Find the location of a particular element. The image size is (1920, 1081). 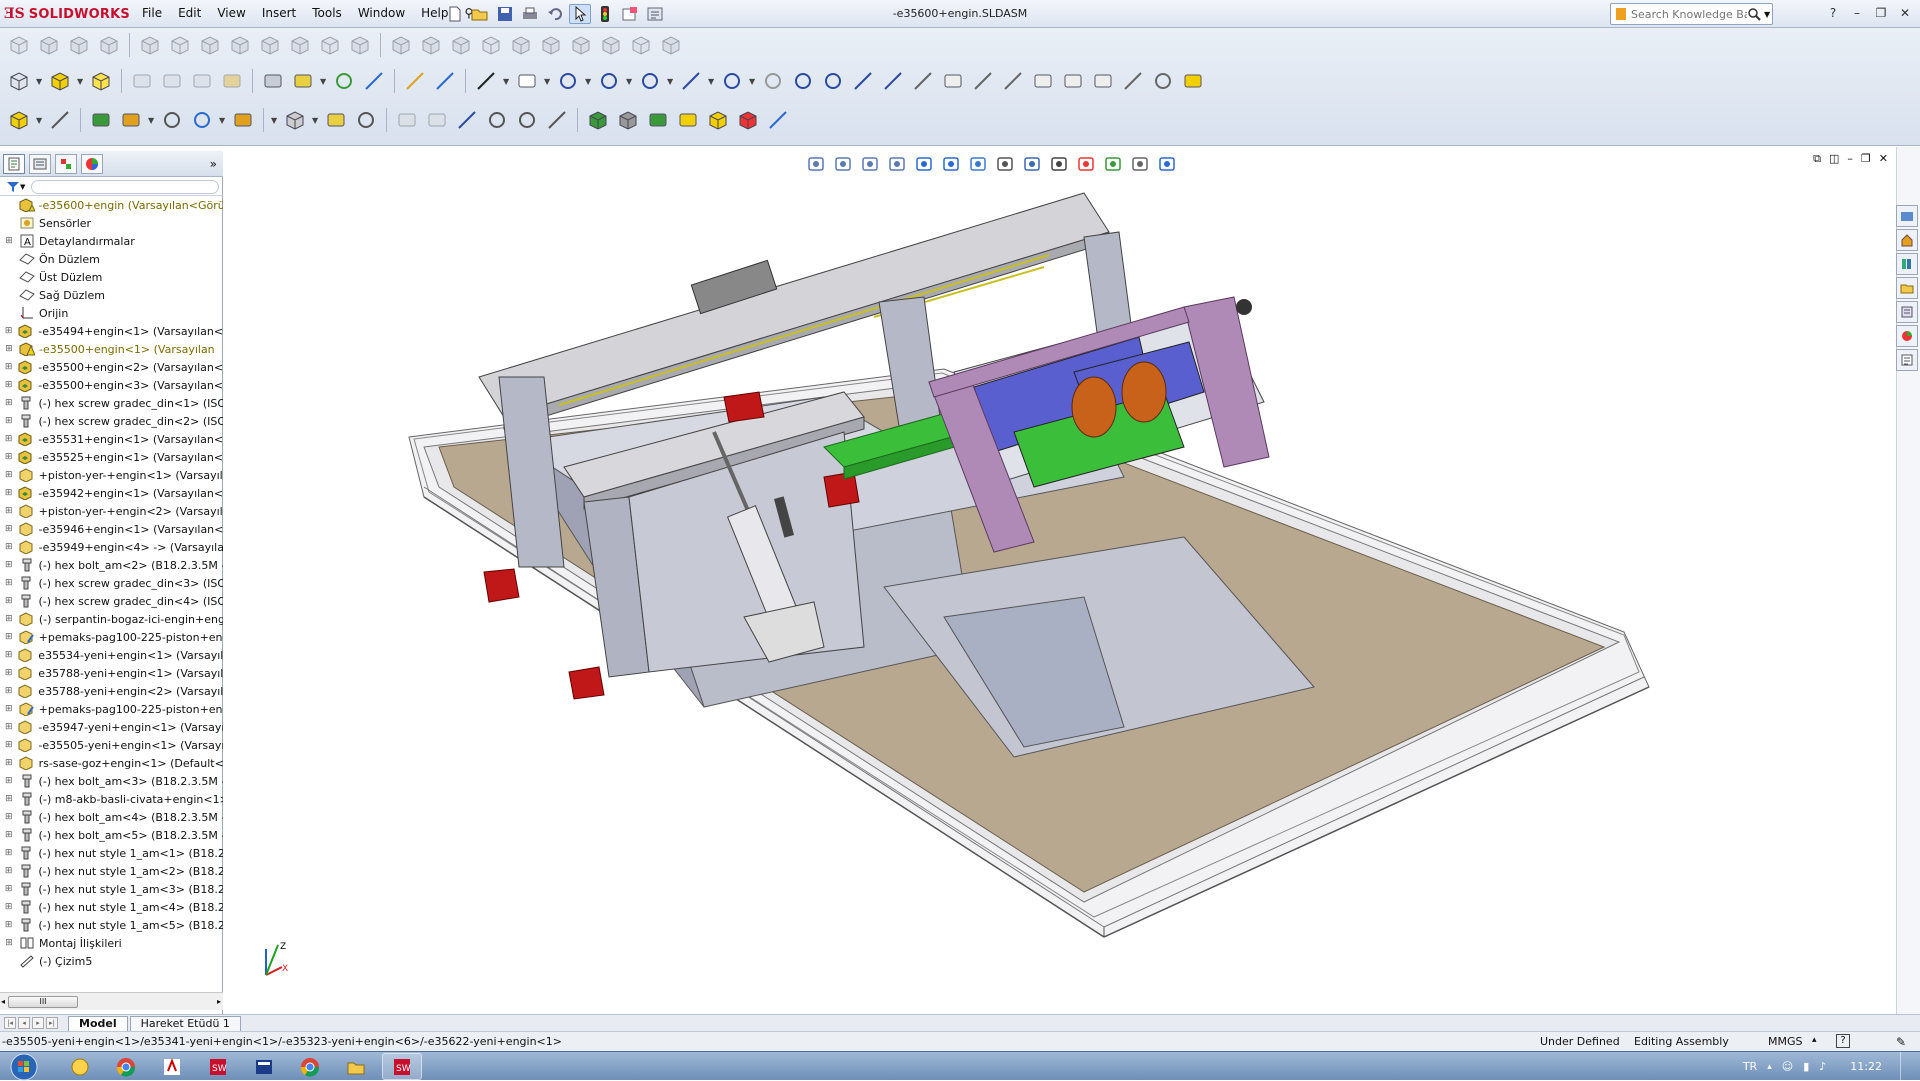

save-icon is located at coordinates (505, 14).